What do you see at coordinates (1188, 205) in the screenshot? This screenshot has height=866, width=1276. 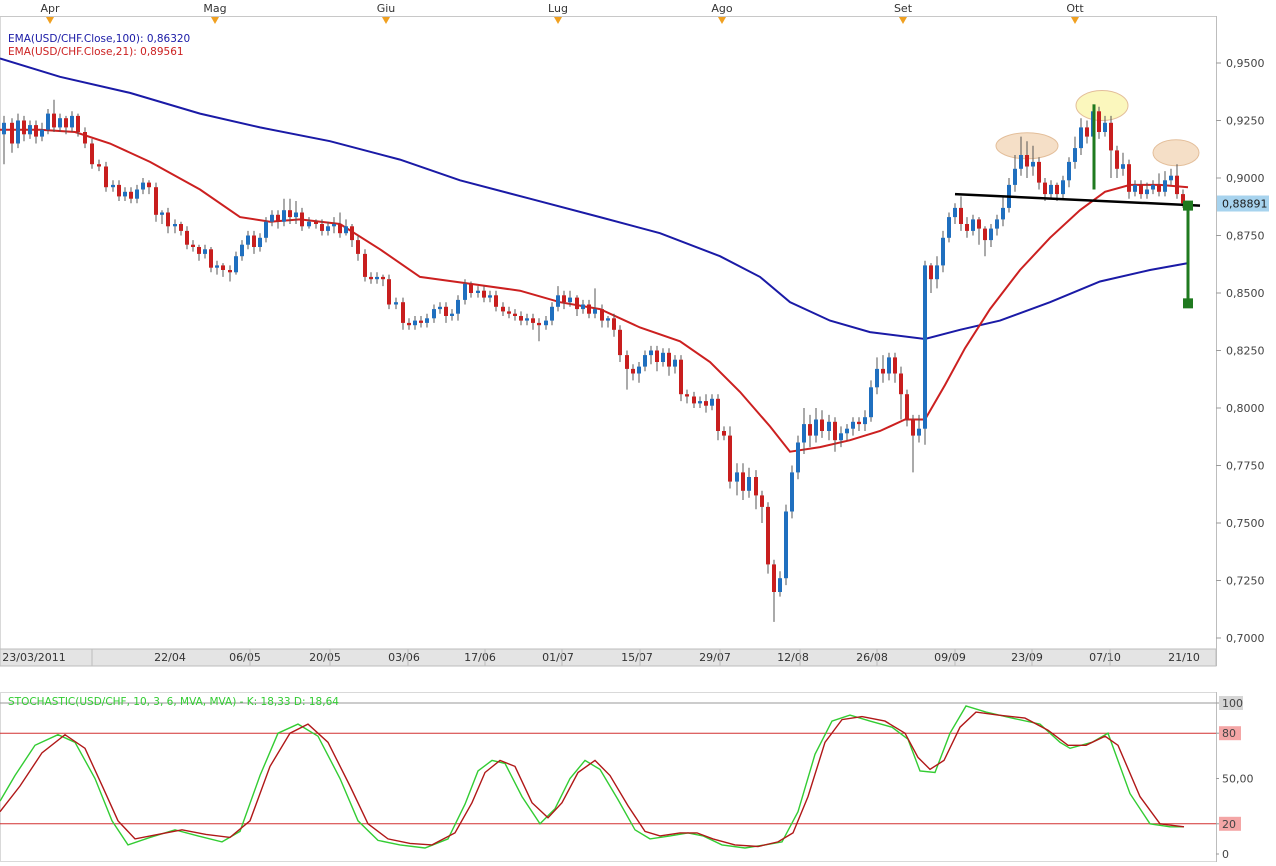 I see `target-start-marker` at bounding box center [1188, 205].